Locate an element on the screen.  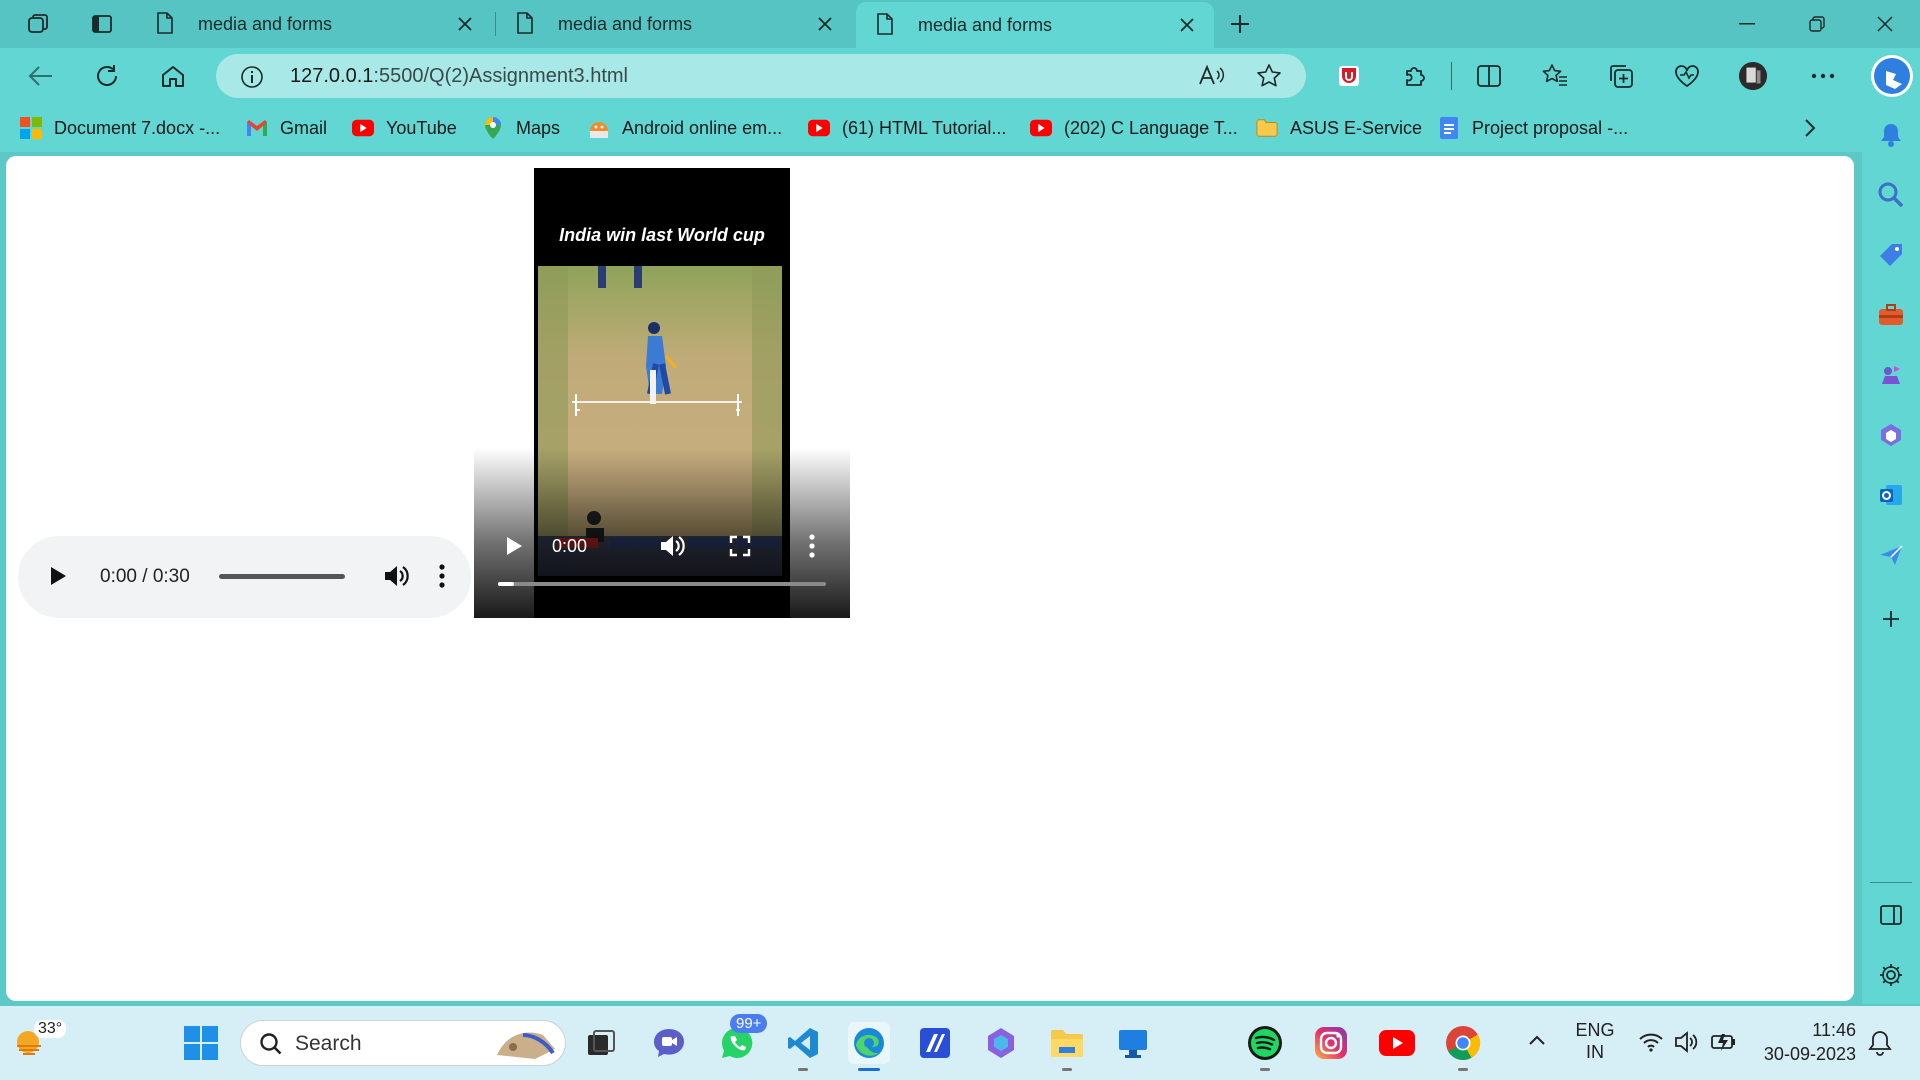
url-text: 127.0.0.1:5500/Q(2)Assignment3.html is located at coordinates (459, 76).